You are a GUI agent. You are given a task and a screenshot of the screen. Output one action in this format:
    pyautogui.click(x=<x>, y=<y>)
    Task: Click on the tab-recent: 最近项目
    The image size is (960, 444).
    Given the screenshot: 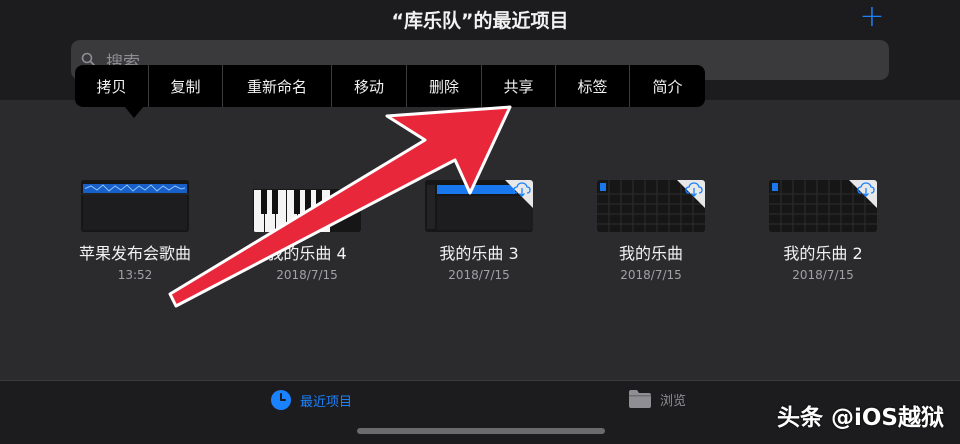 What is the action you would take?
    pyautogui.click(x=311, y=400)
    